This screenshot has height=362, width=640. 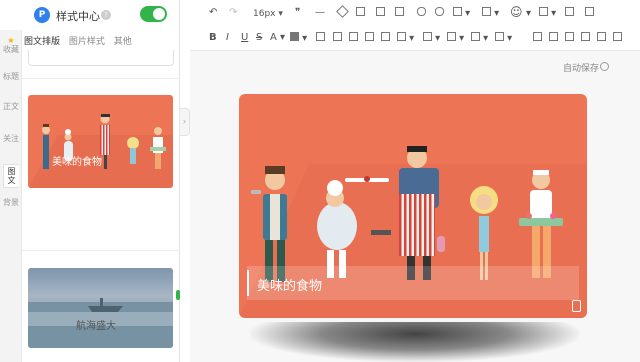 What do you see at coordinates (601, 39) in the screenshot?
I see `table-split-icon` at bounding box center [601, 39].